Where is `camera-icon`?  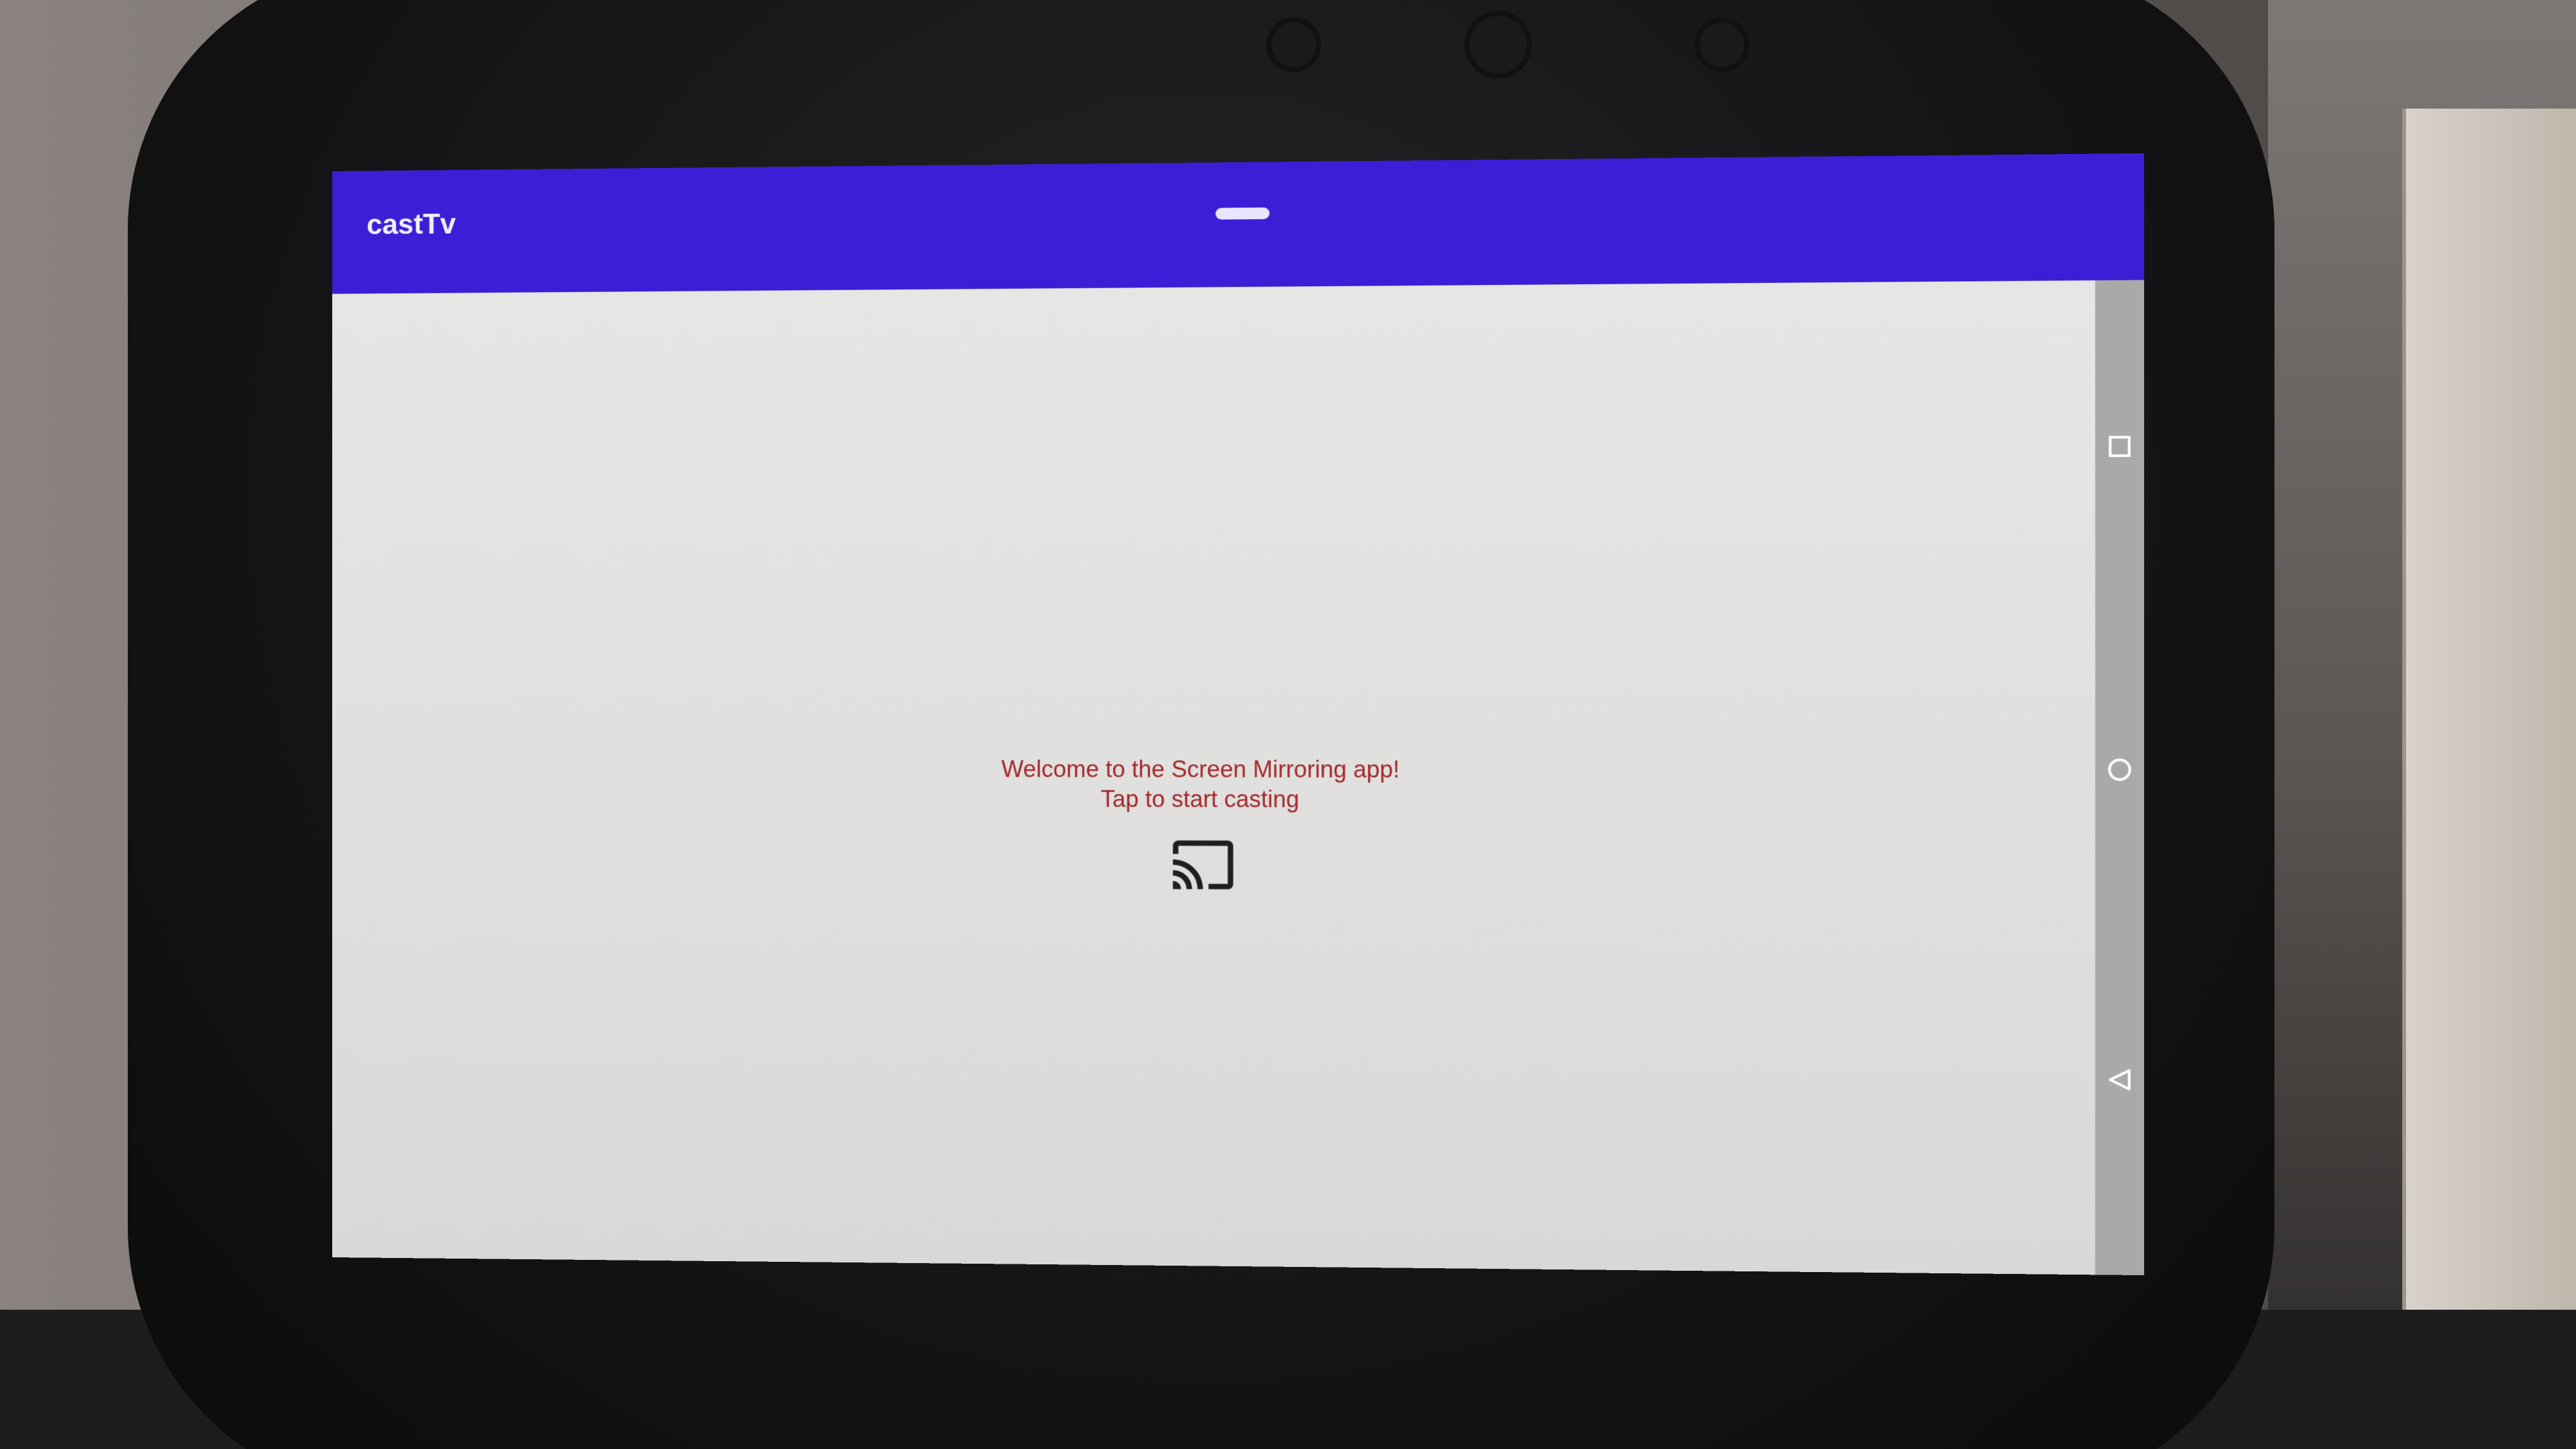 camera-icon is located at coordinates (1498, 44).